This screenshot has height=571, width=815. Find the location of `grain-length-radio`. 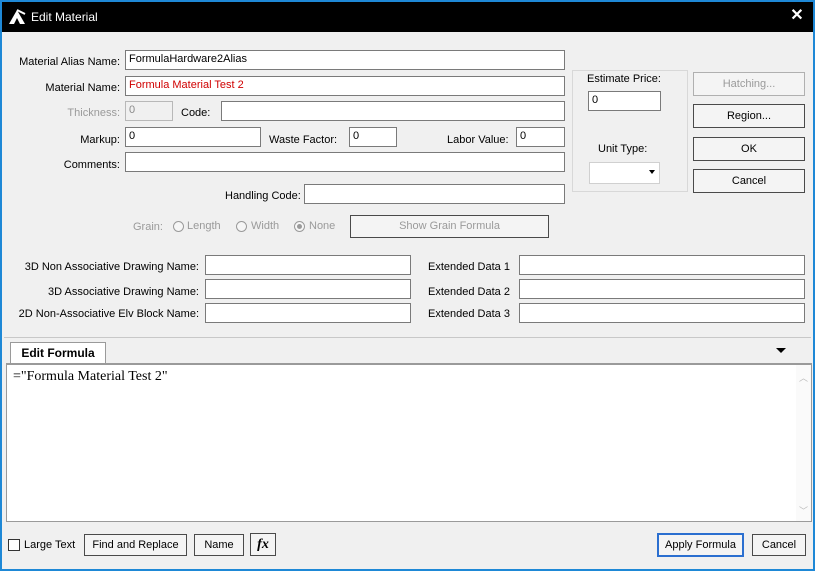

grain-length-radio is located at coordinates (178, 226).